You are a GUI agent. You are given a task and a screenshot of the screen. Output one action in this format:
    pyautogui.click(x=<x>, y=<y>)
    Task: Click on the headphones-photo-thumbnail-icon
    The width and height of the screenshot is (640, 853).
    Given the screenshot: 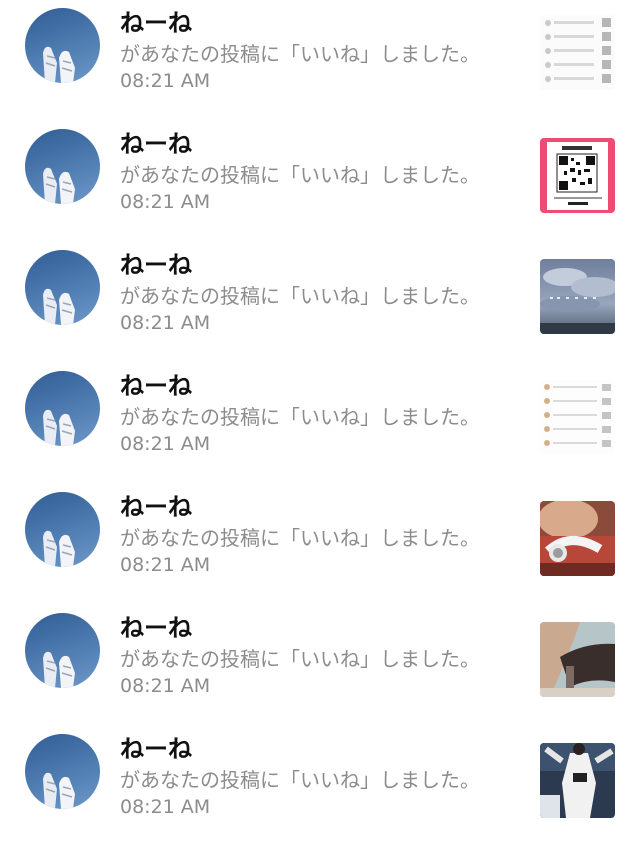 What is the action you would take?
    pyautogui.click(x=577, y=538)
    